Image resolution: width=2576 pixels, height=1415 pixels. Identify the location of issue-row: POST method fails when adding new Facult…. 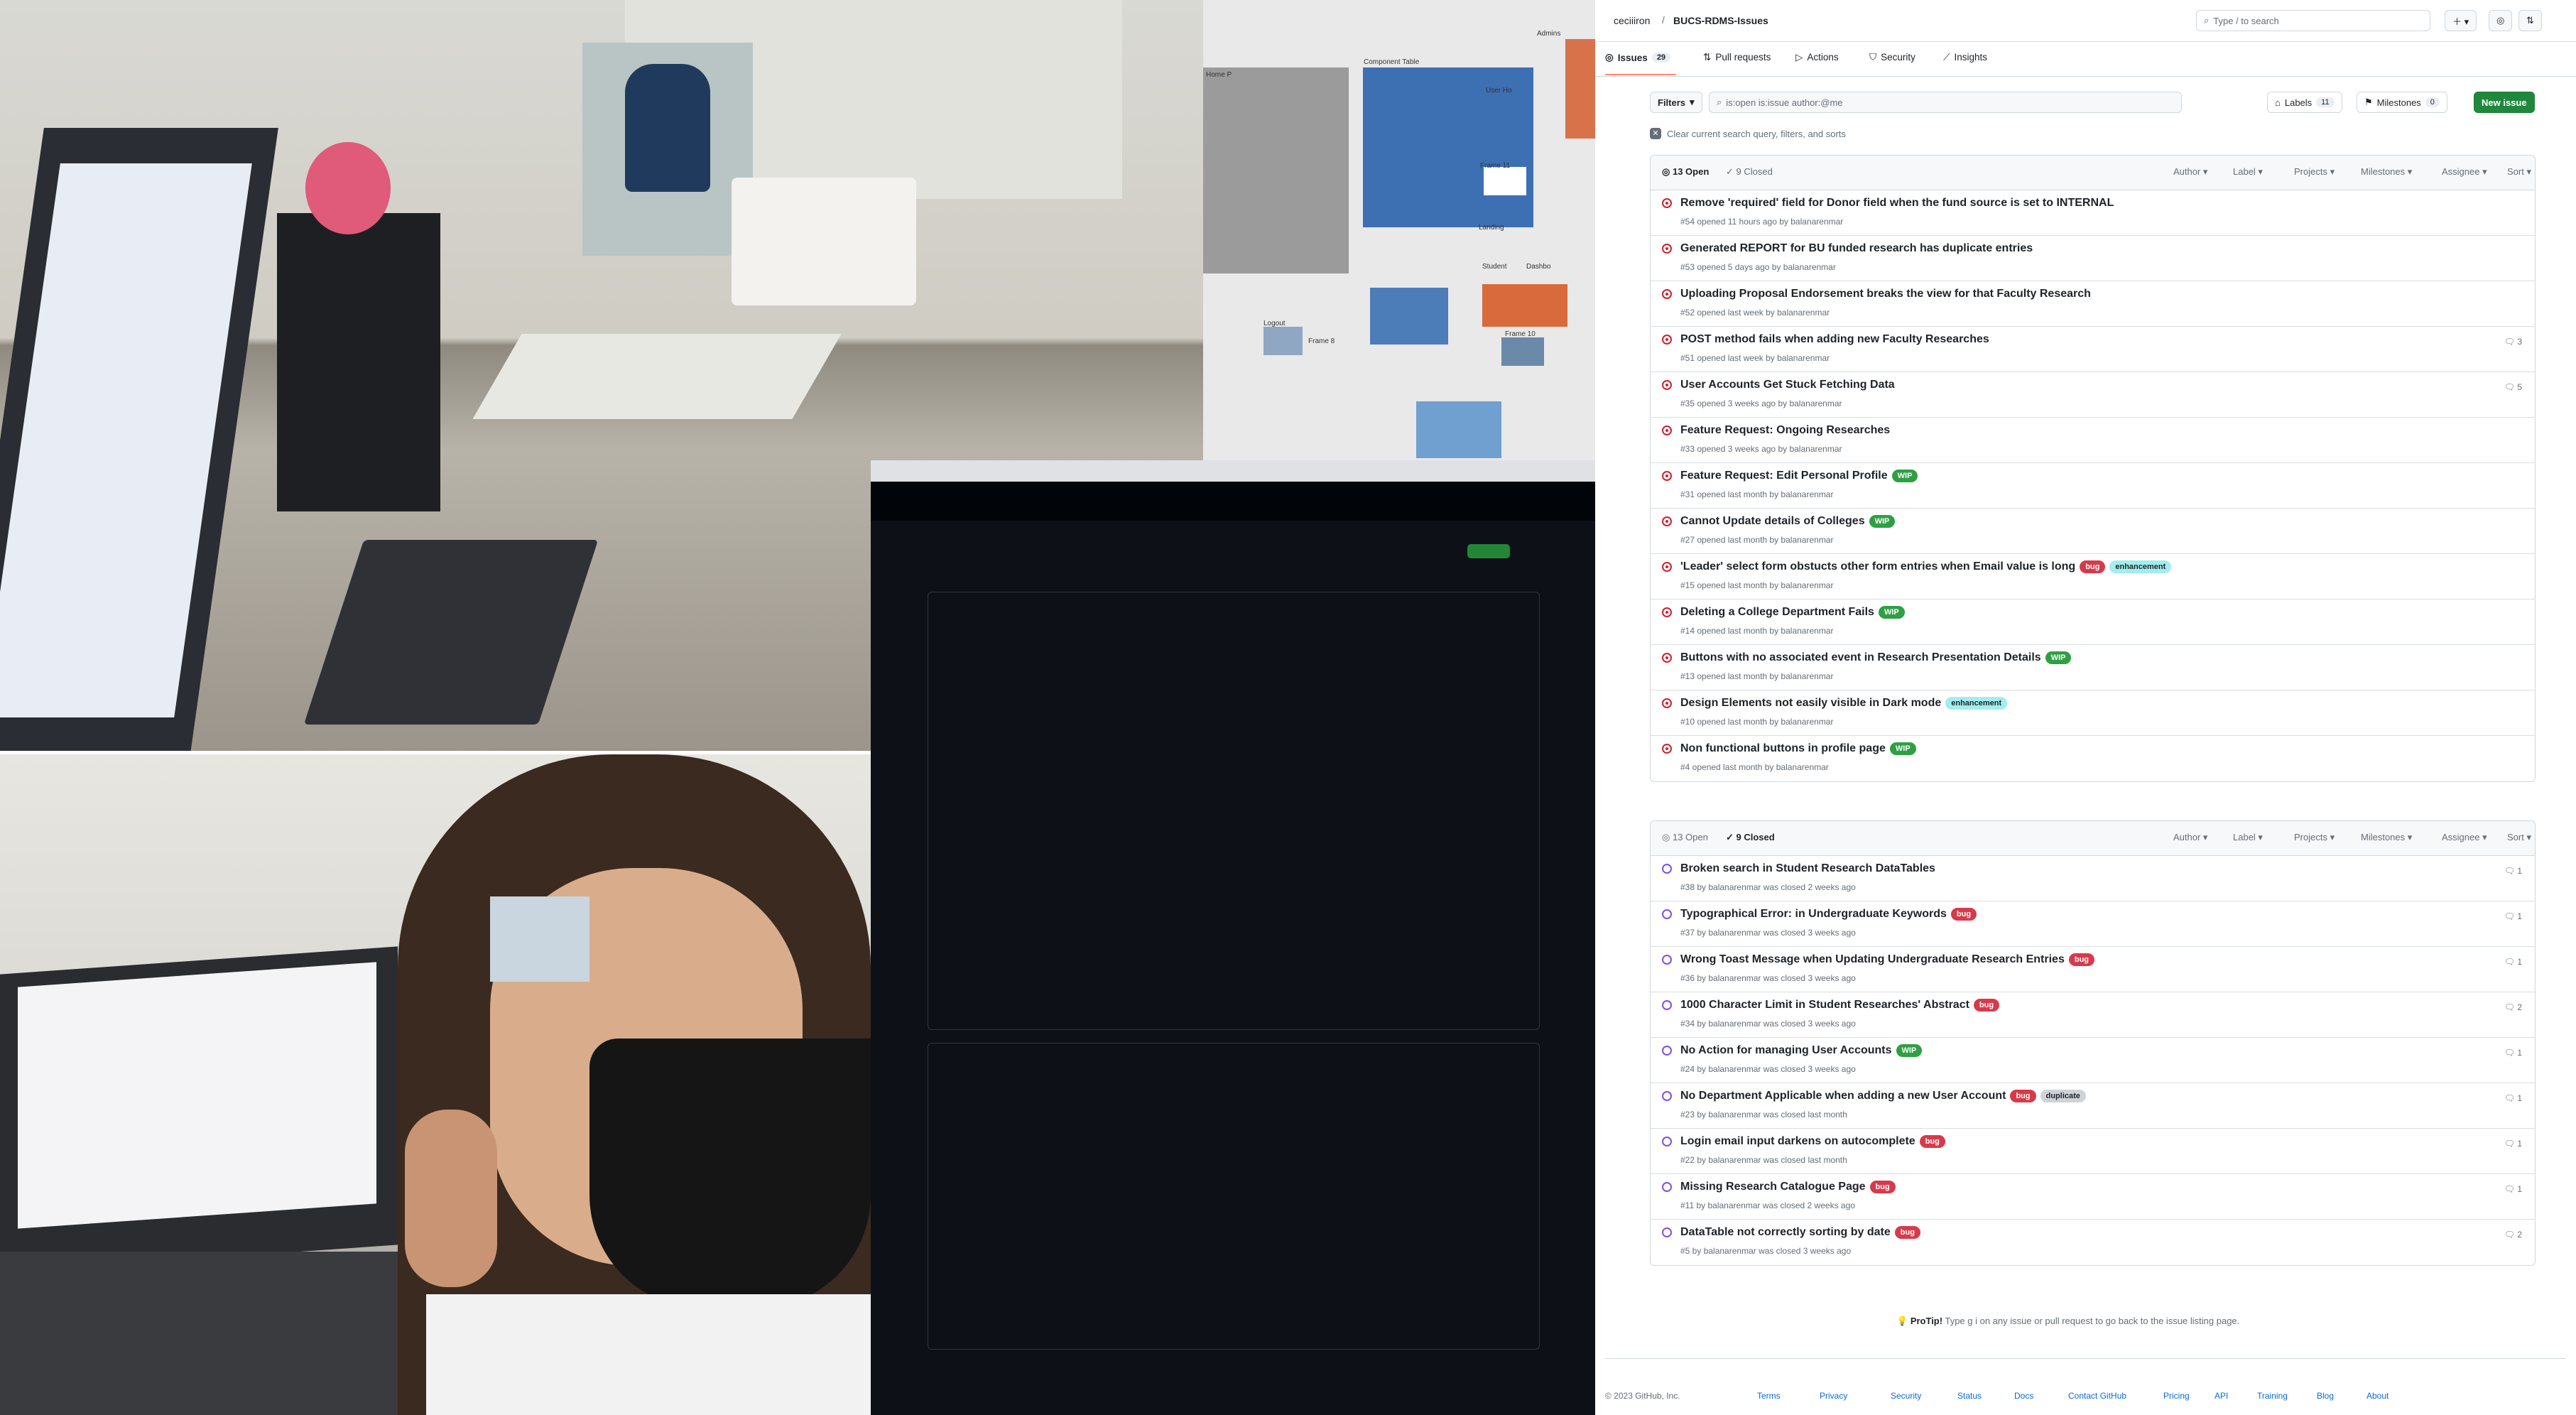
(2093, 349).